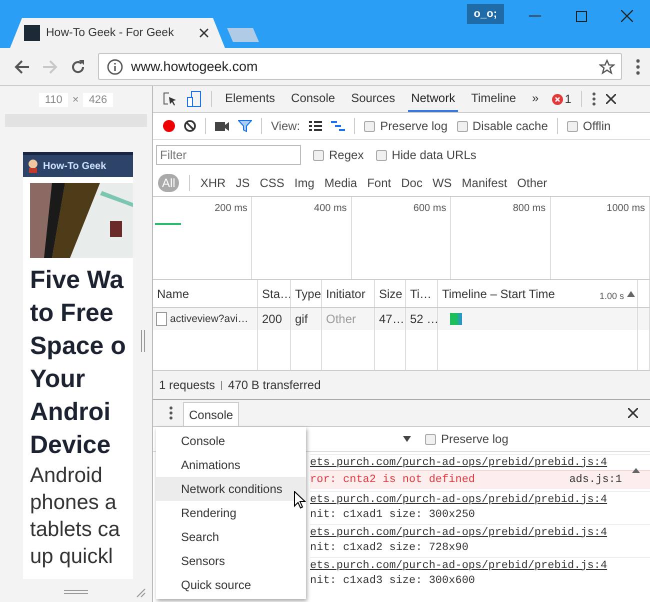 The image size is (650, 602). What do you see at coordinates (115, 66) in the screenshot?
I see `info-icon` at bounding box center [115, 66].